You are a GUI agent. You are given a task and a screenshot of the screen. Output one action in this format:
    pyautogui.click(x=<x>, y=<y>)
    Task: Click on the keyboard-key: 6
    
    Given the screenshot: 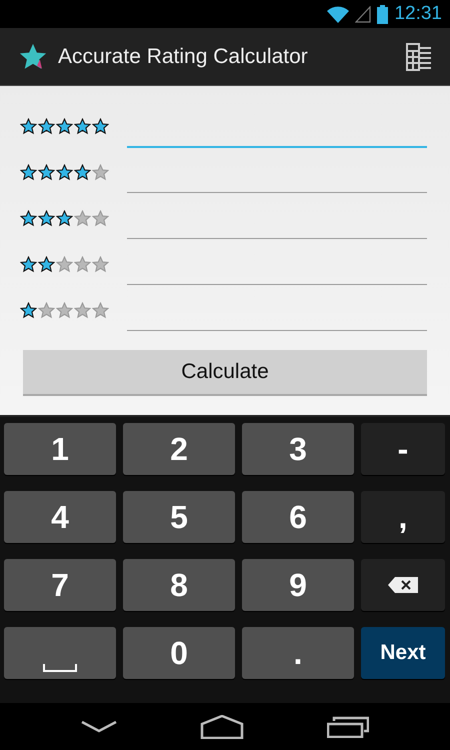 What is the action you would take?
    pyautogui.click(x=298, y=517)
    